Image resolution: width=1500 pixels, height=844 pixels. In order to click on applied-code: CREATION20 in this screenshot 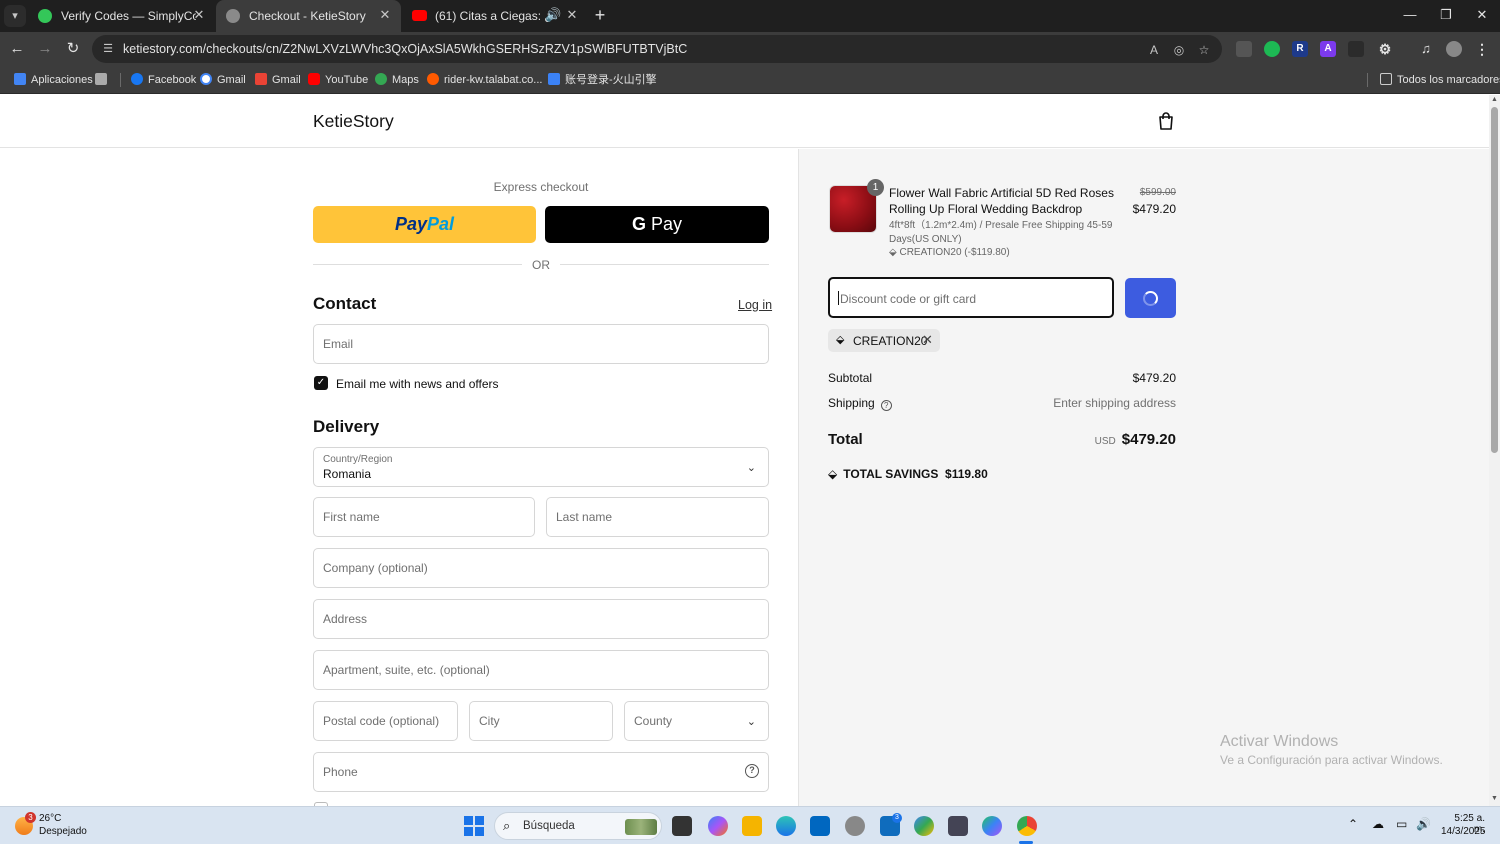, I will do `click(890, 341)`.